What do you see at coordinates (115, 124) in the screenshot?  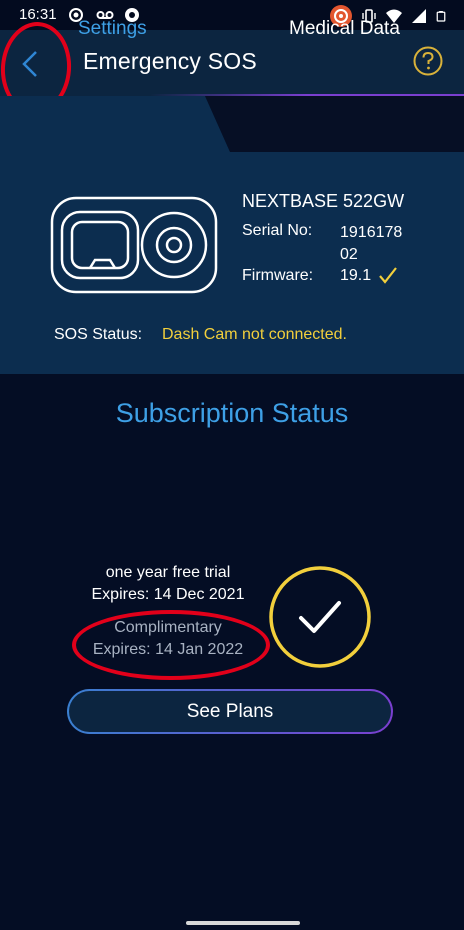 I see `tab-settings` at bounding box center [115, 124].